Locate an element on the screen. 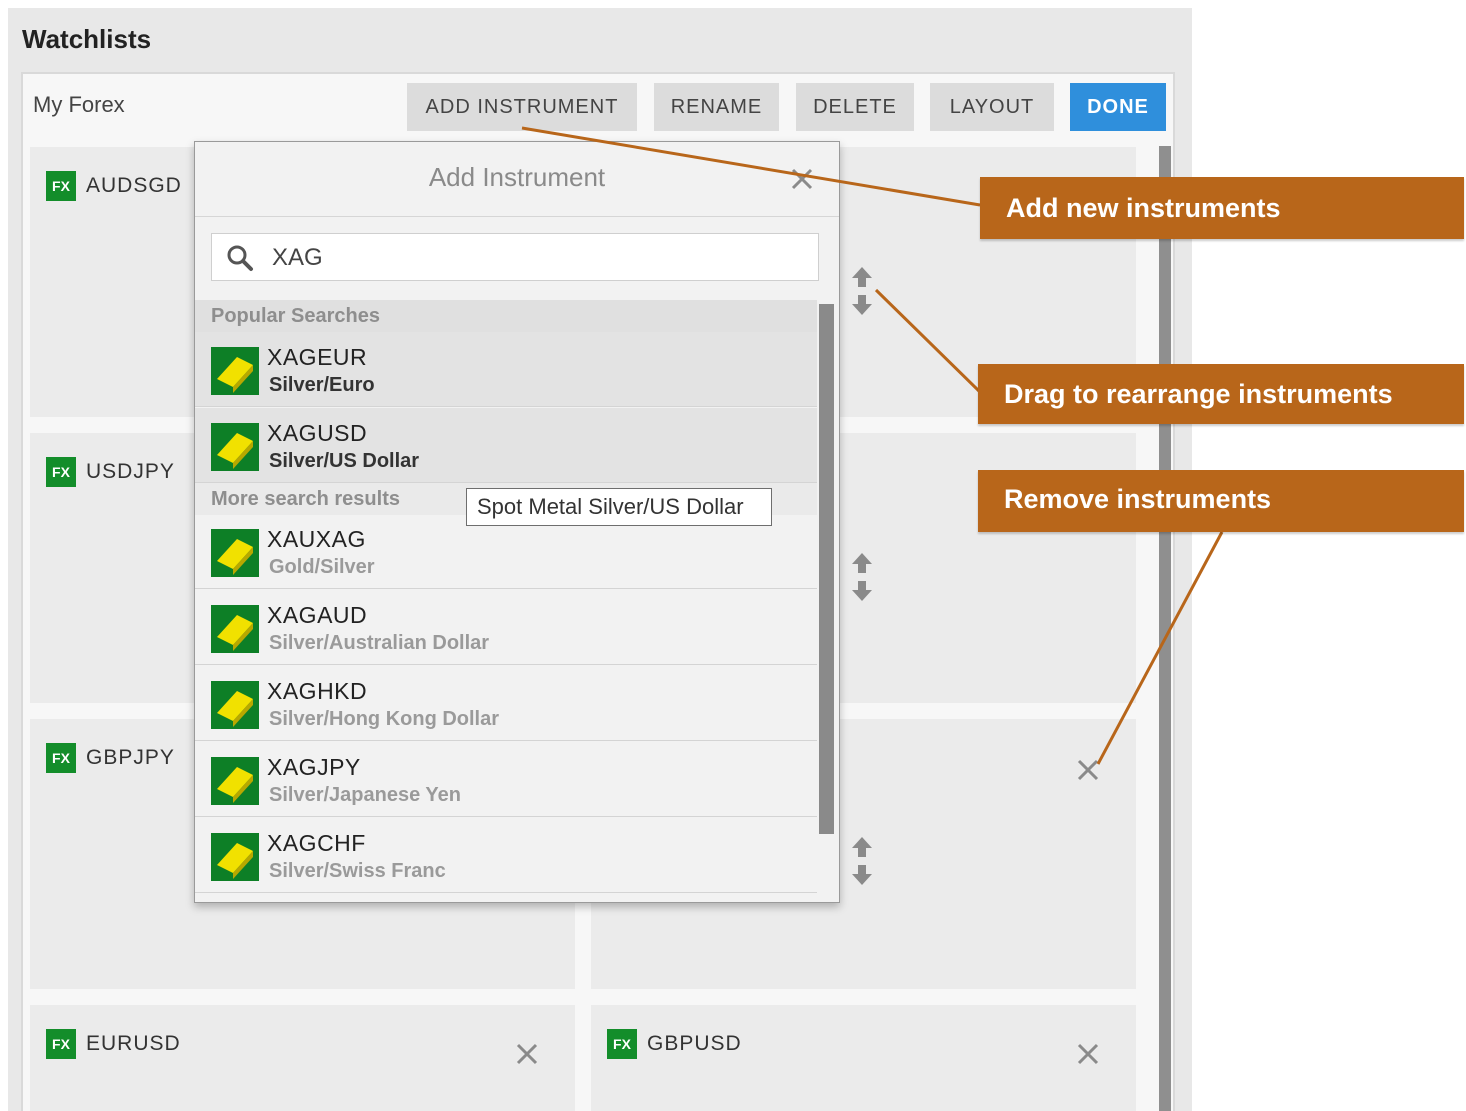  search-icon is located at coordinates (240, 258).